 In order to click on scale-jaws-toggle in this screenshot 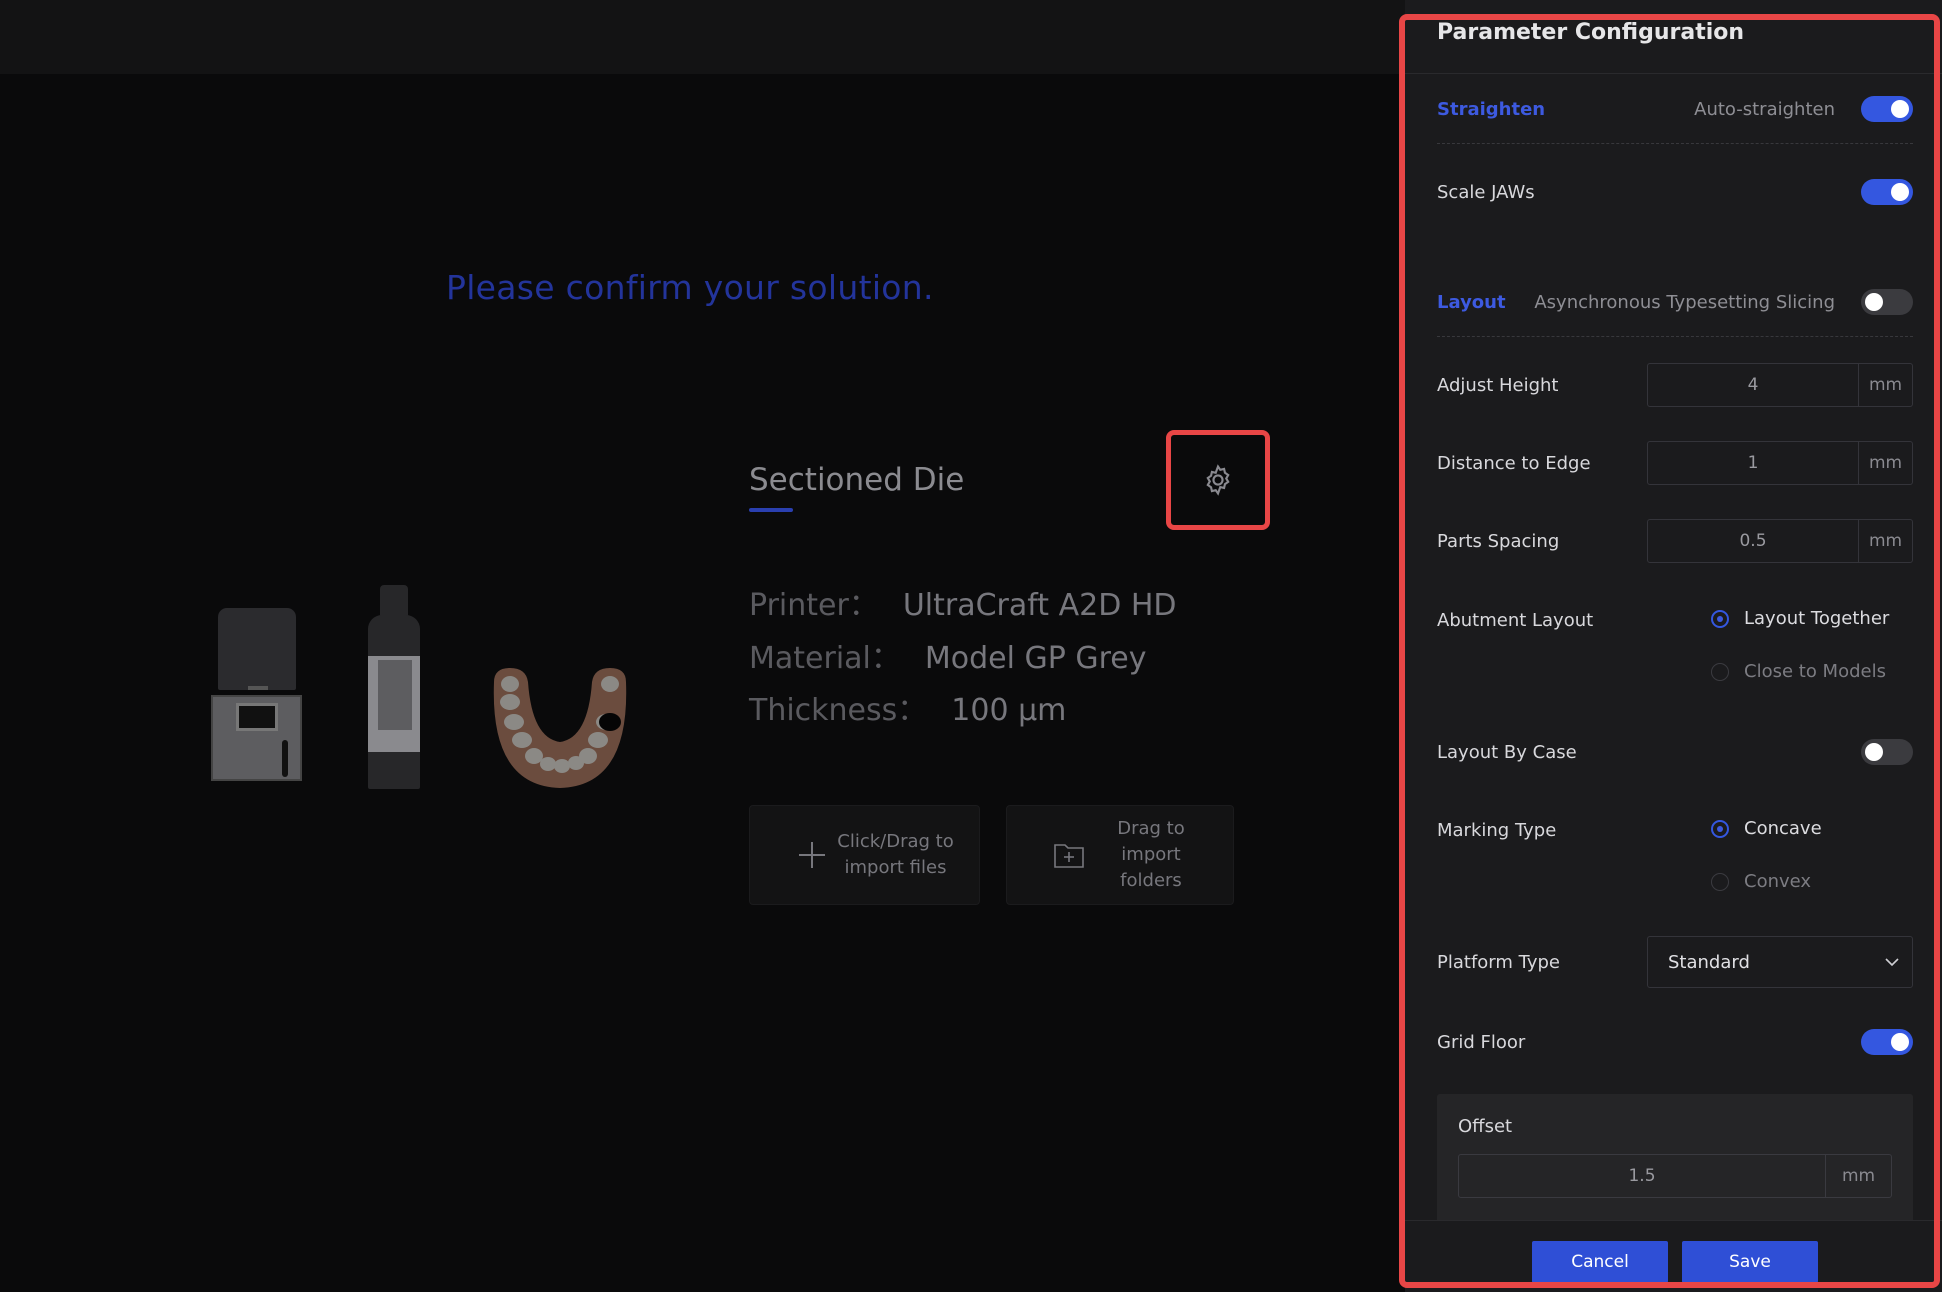, I will do `click(1887, 192)`.